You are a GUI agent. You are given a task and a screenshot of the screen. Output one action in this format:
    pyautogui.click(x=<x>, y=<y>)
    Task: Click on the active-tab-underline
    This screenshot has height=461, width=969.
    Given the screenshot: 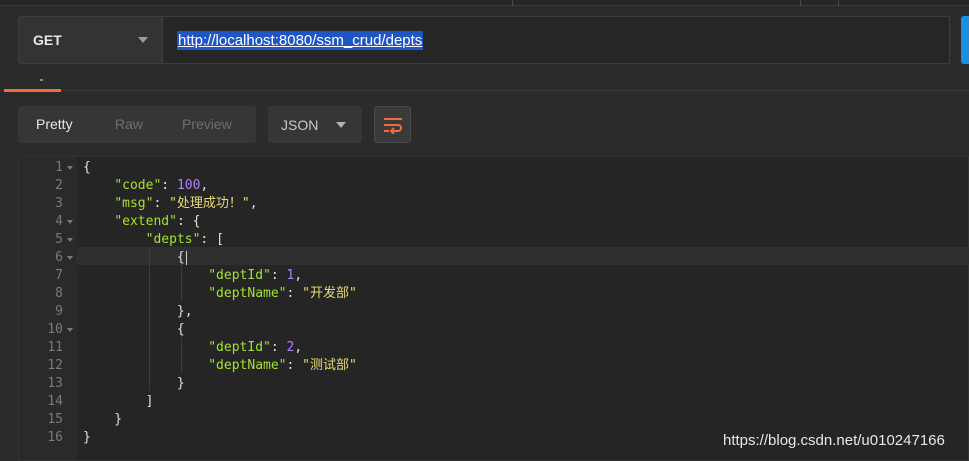 What is the action you would take?
    pyautogui.click(x=32, y=90)
    